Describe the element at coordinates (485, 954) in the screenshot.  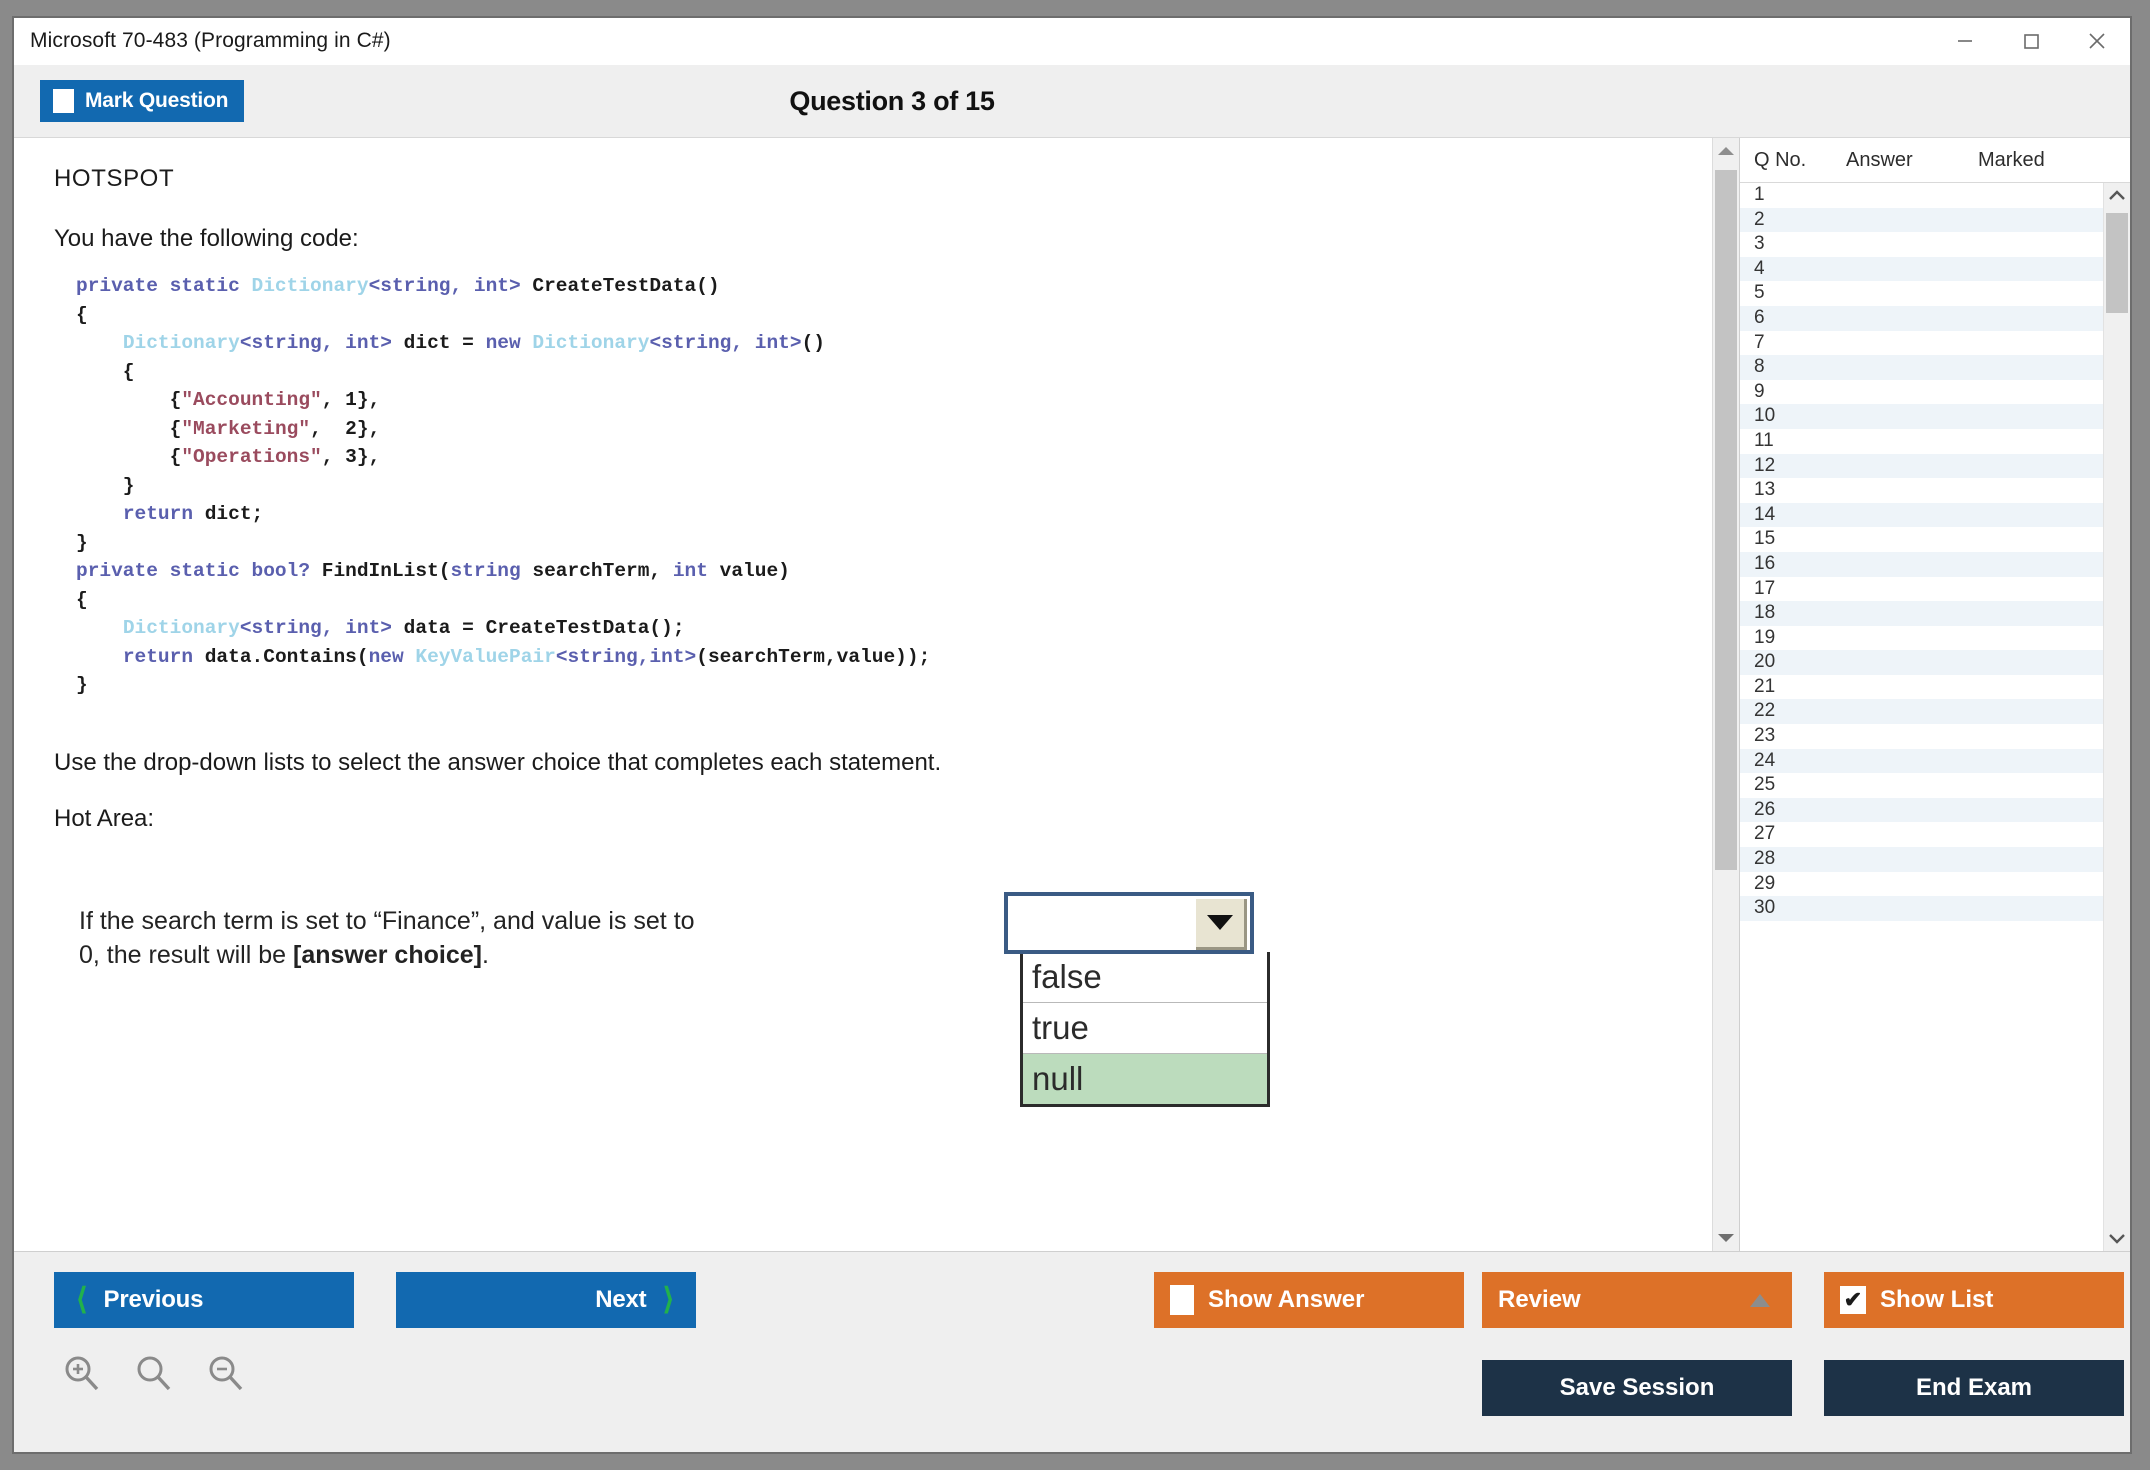
I see `statement-text-trailing: .` at that location.